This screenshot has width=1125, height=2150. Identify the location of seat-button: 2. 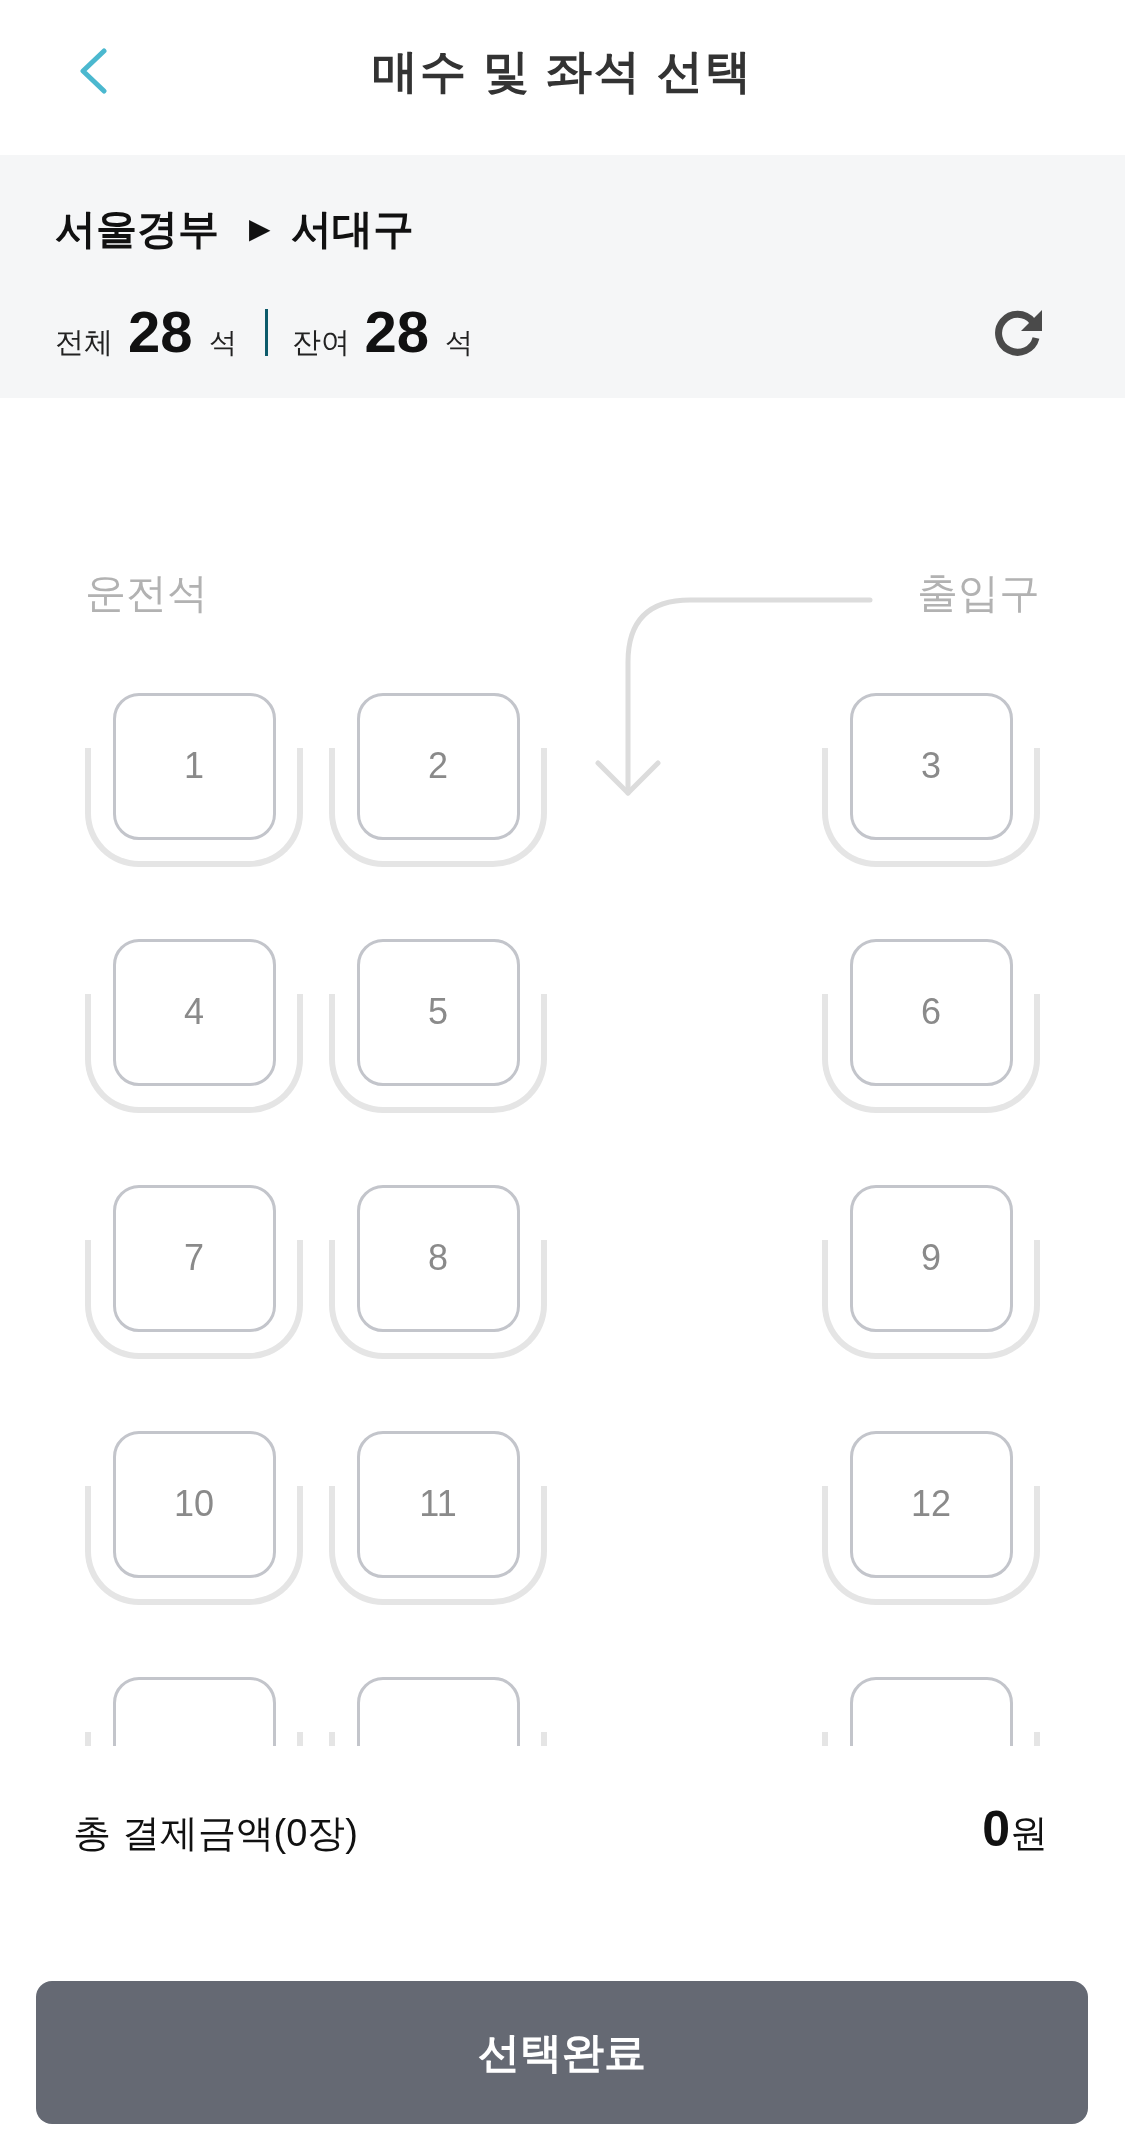
(438, 780).